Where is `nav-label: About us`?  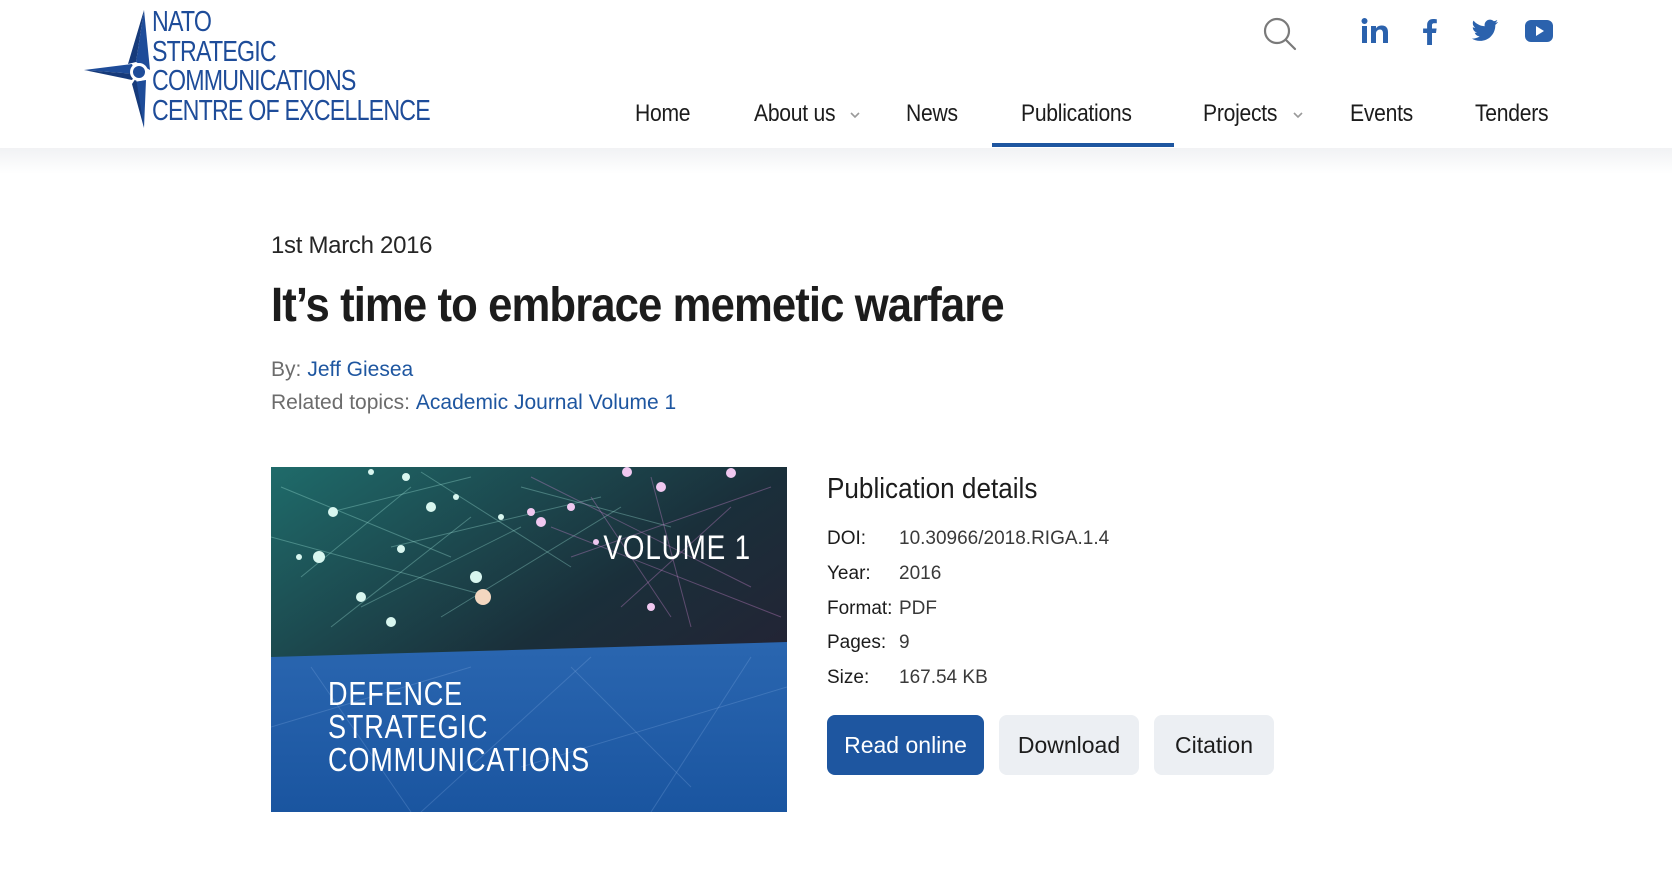 nav-label: About us is located at coordinates (795, 113).